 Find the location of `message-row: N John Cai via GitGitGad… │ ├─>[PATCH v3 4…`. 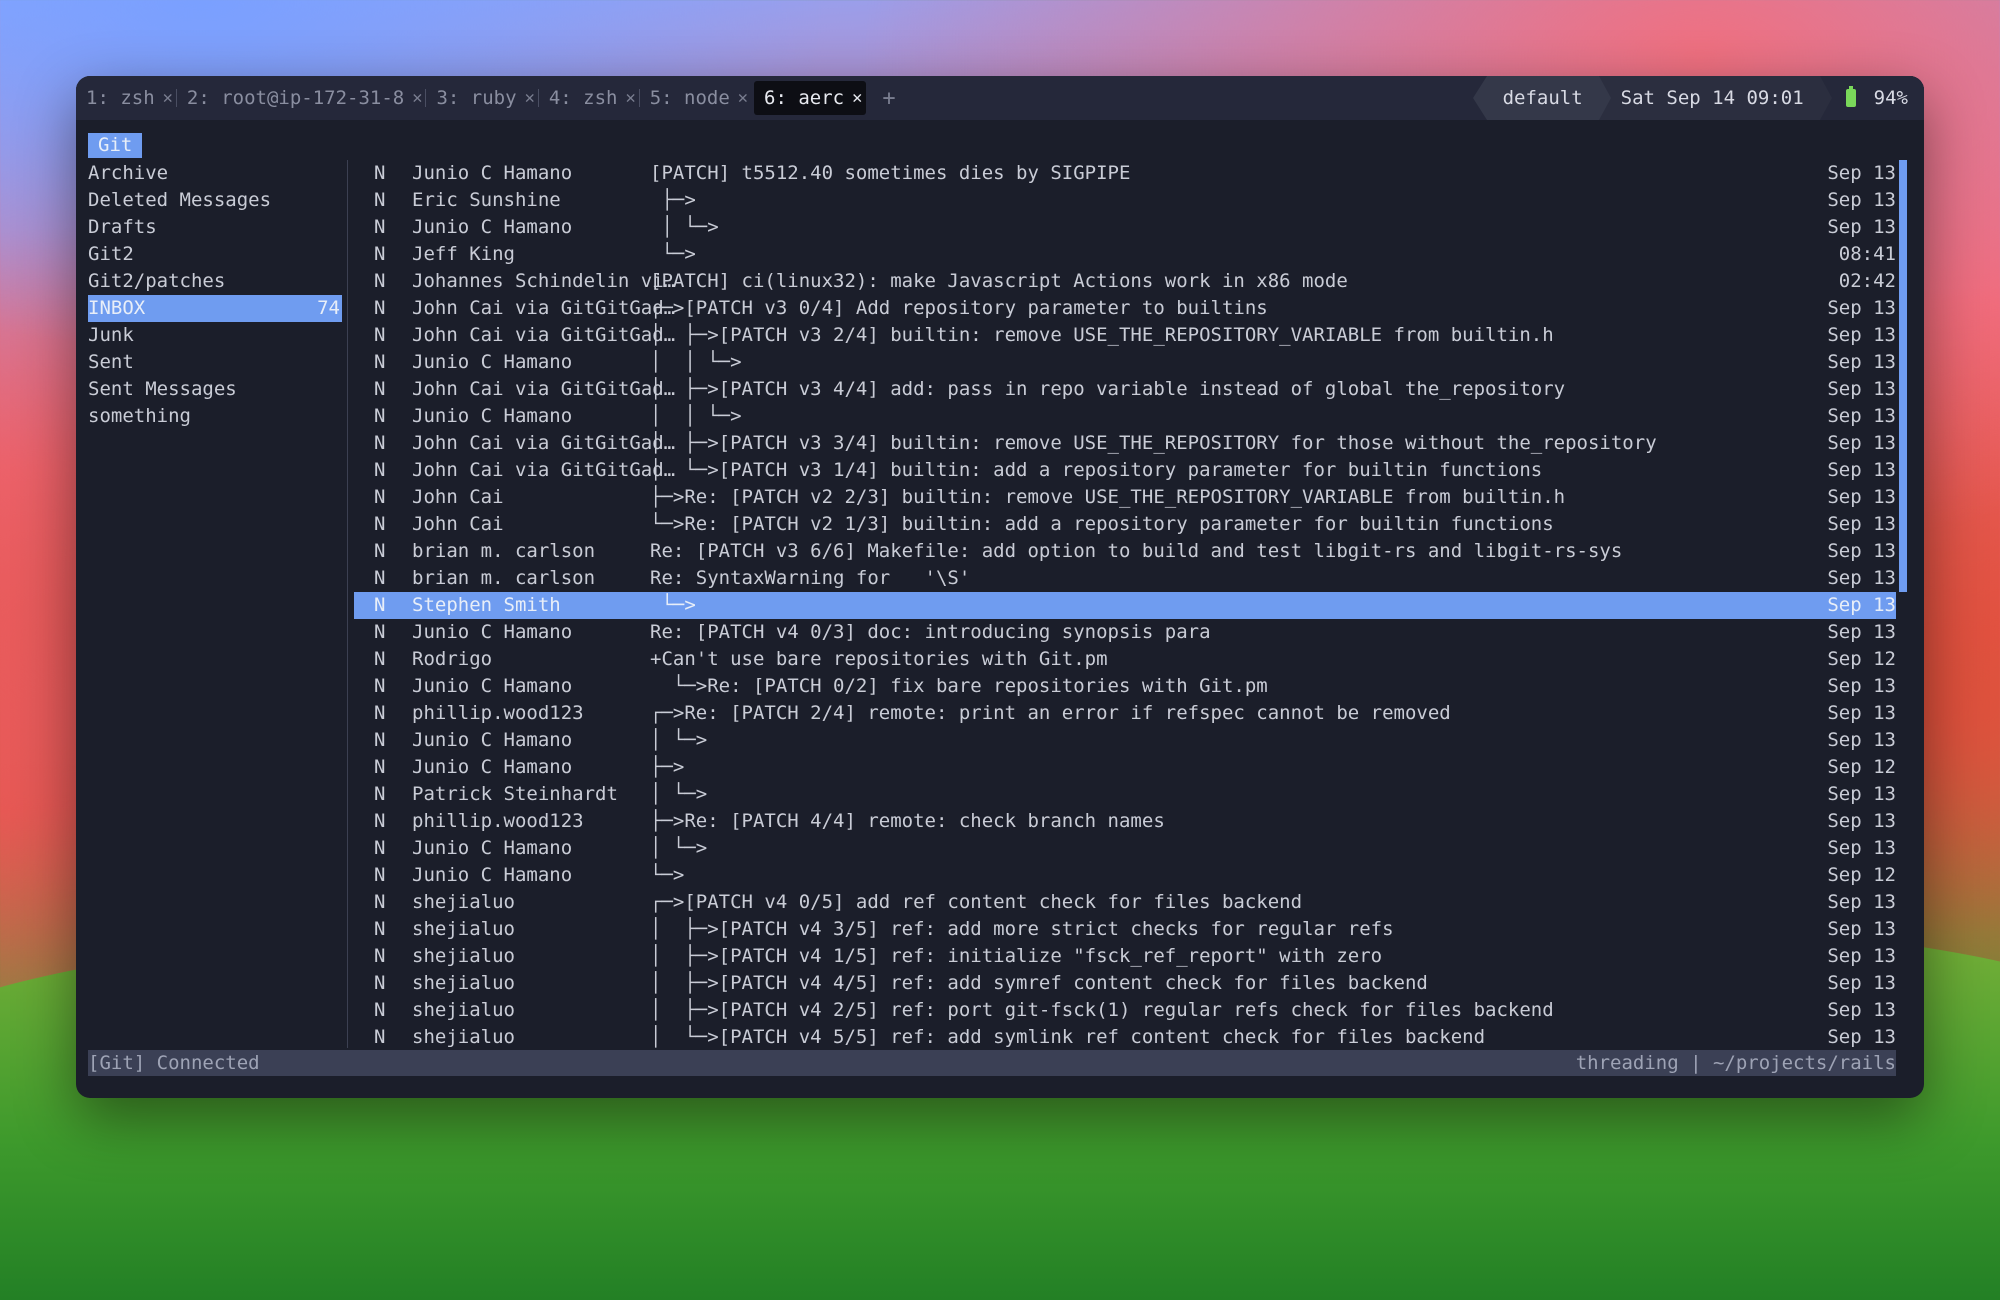

message-row: N John Cai via GitGitGad… │ ├─>[PATCH v3 4… is located at coordinates (1125, 389).